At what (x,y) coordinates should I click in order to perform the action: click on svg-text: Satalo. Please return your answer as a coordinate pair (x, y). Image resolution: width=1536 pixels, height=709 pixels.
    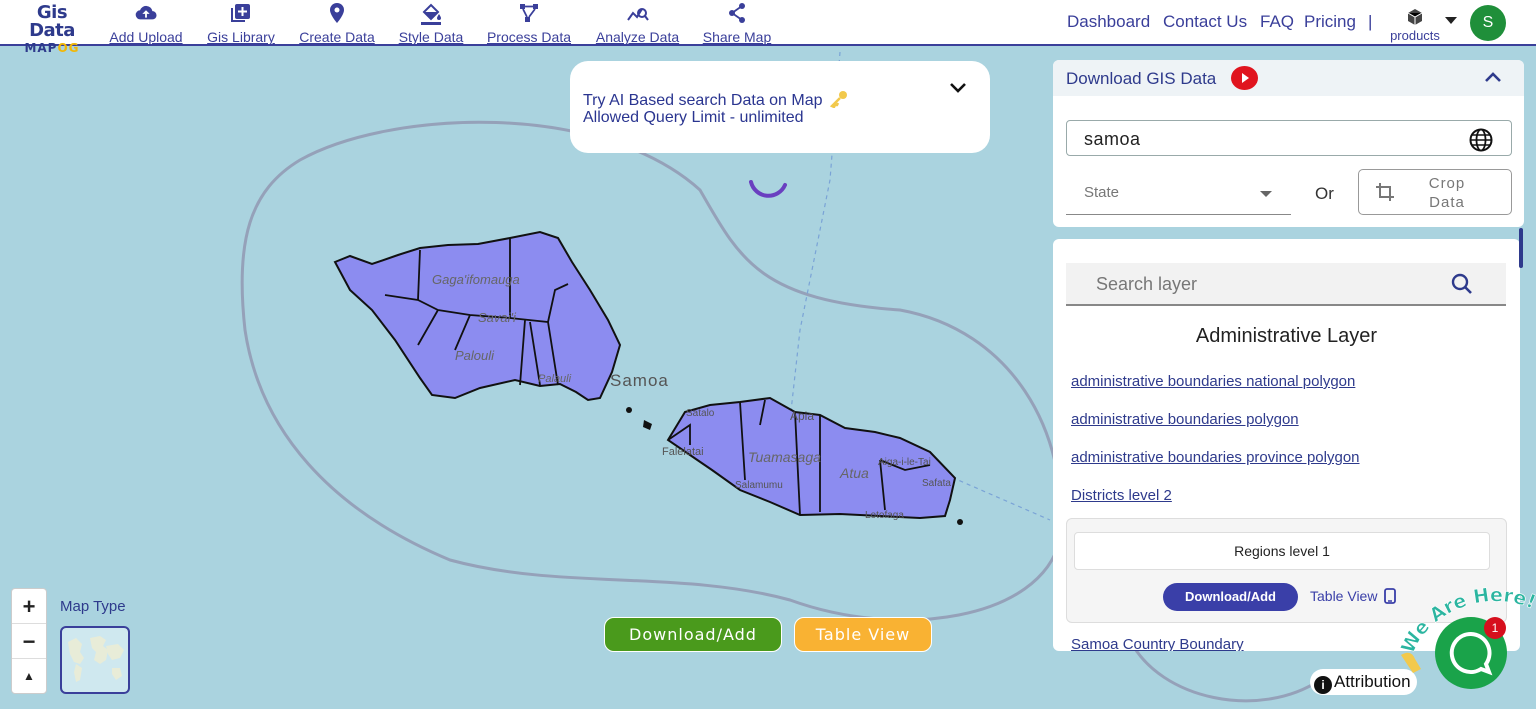
    Looking at the image, I should click on (700, 413).